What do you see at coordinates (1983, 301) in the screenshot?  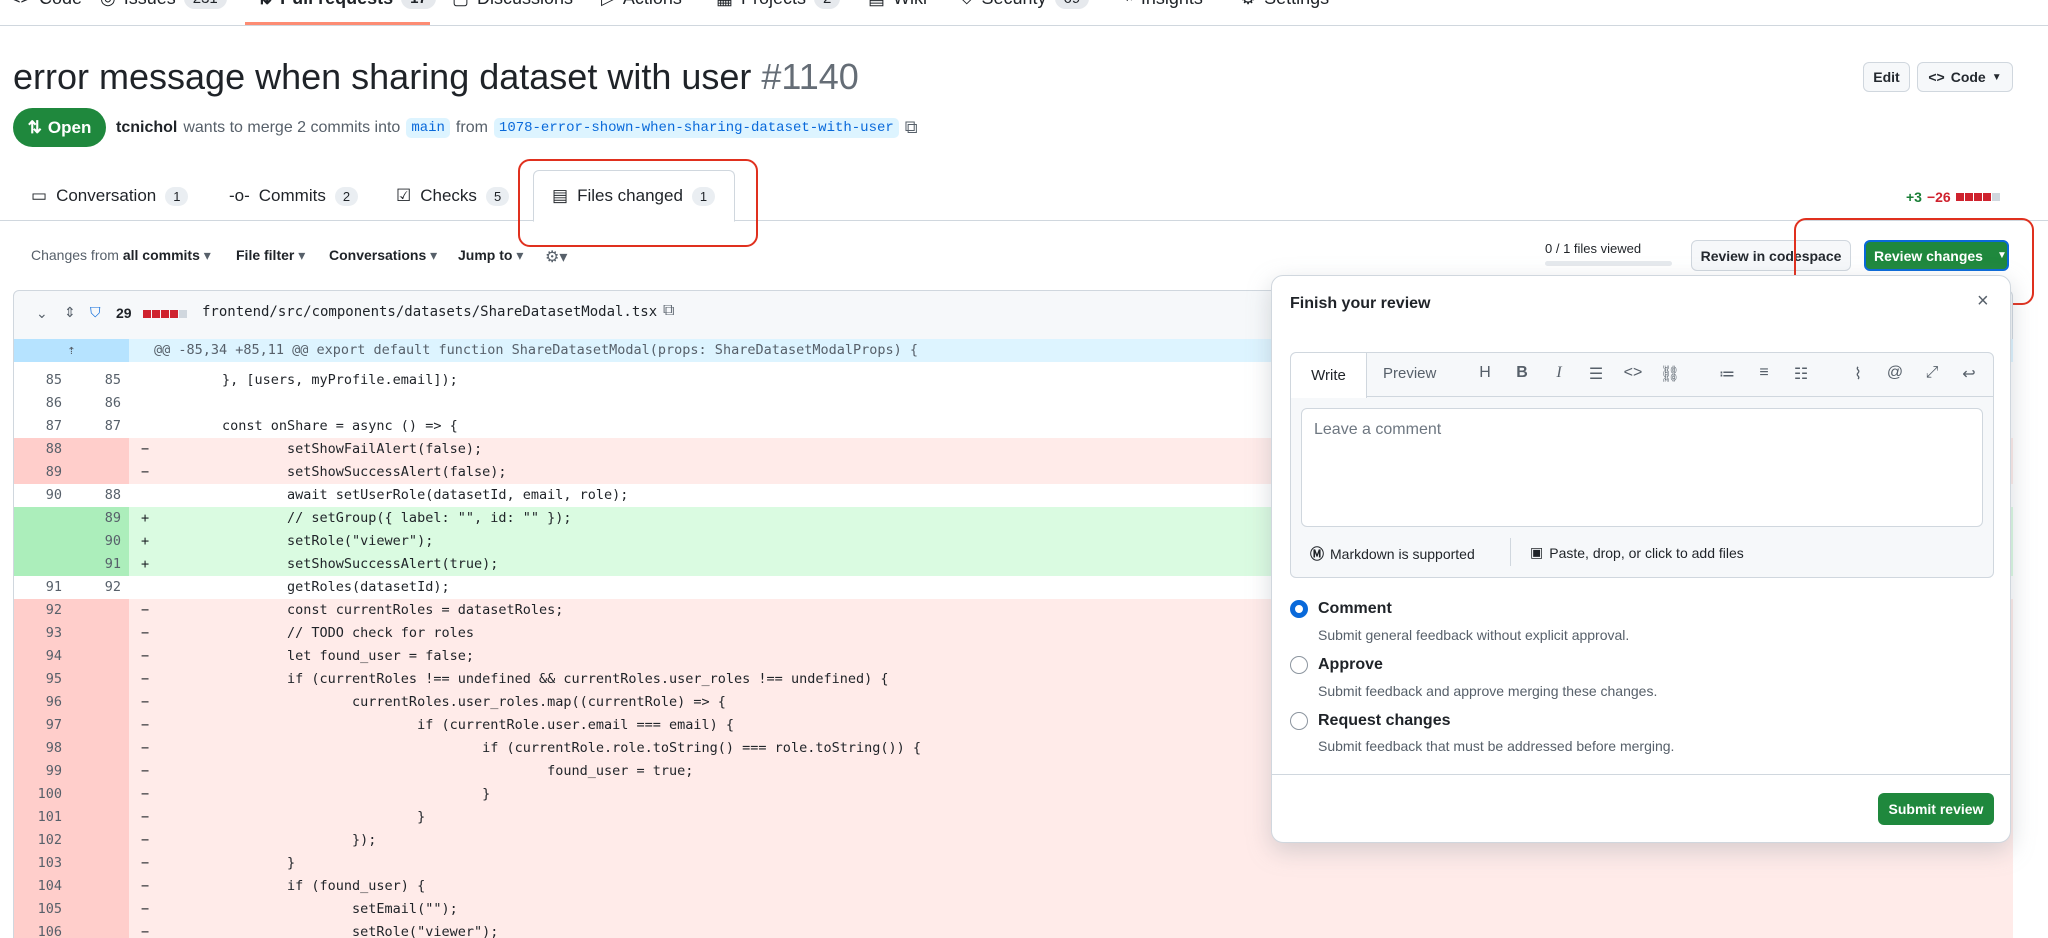 I see `close-icon: ×` at bounding box center [1983, 301].